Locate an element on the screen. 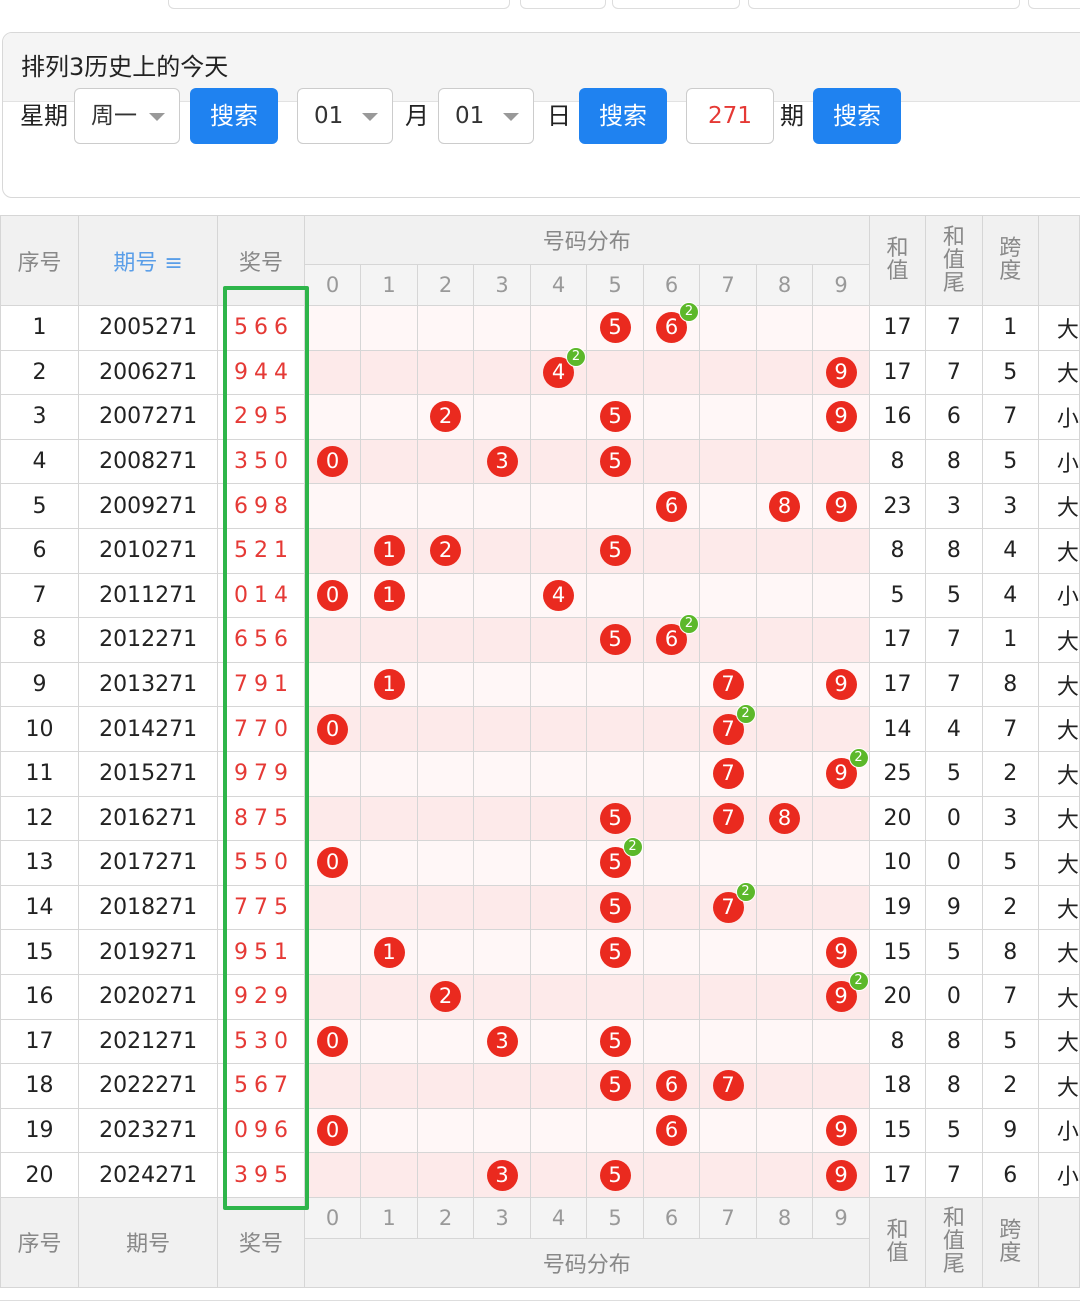 This screenshot has width=1080, height=1311. digit-cell: 9 is located at coordinates (841, 684).